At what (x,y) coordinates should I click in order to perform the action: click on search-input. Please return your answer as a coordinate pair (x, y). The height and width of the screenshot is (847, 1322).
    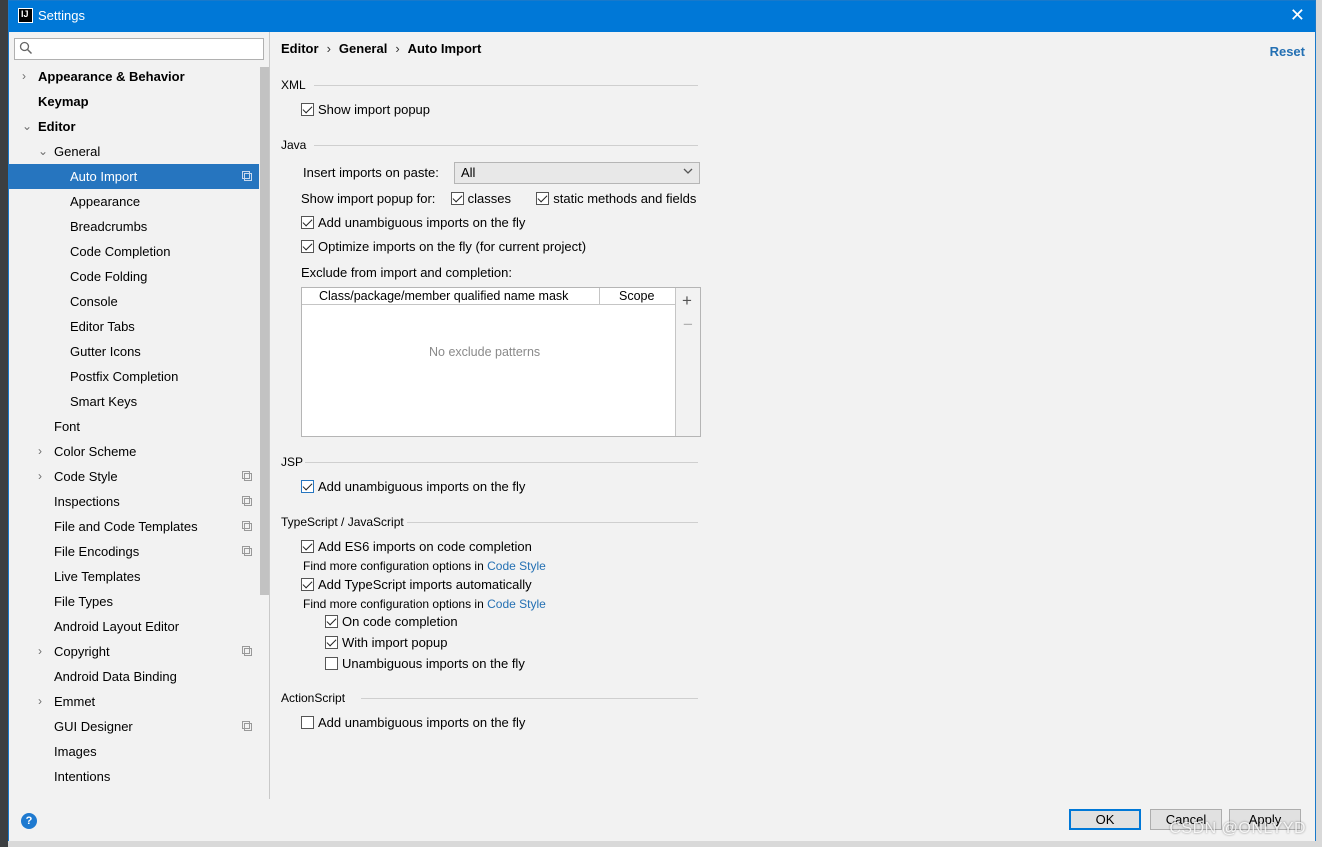
    Looking at the image, I should click on (147, 49).